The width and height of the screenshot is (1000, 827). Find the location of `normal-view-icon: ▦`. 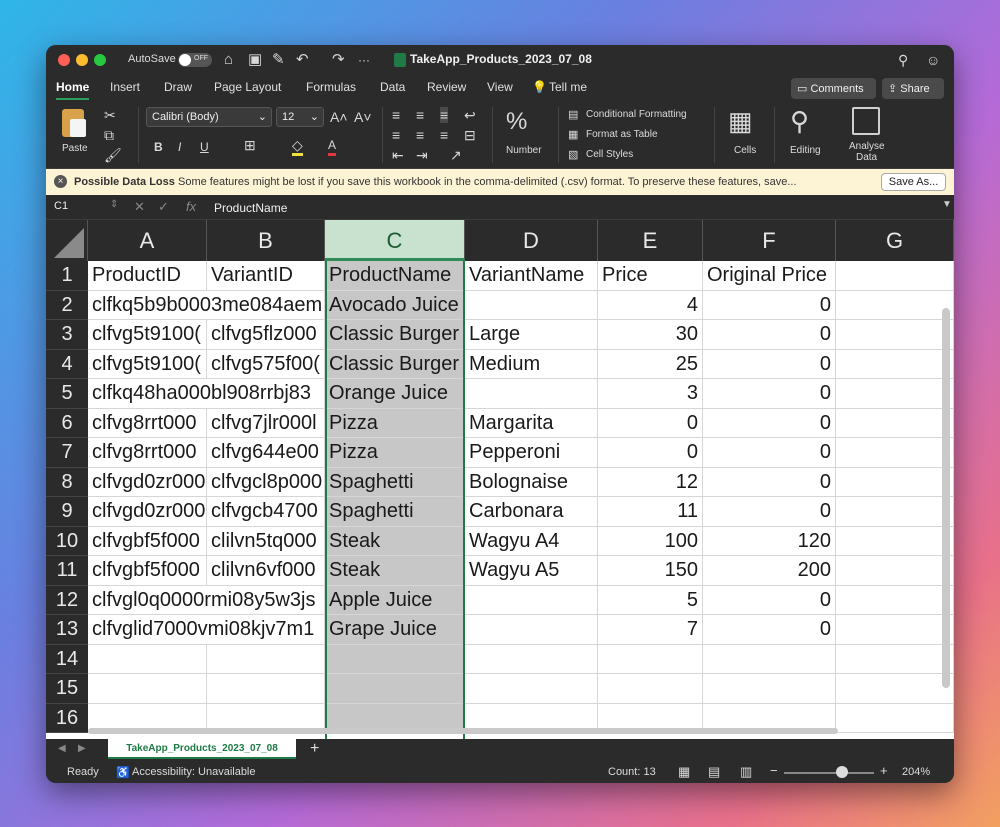

normal-view-icon: ▦ is located at coordinates (684, 772).